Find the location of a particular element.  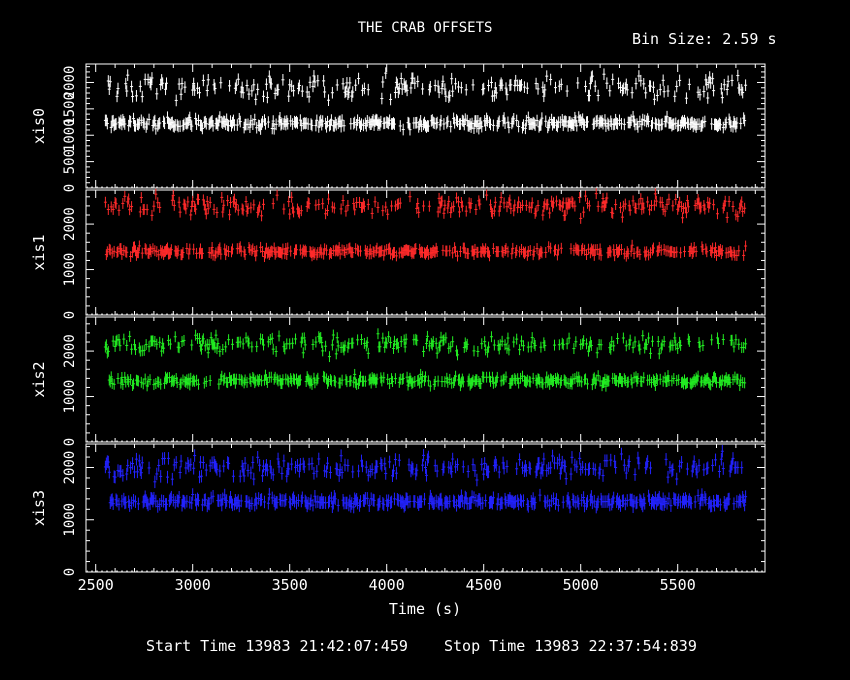

y-axis-label: xis2 is located at coordinates (39, 379).